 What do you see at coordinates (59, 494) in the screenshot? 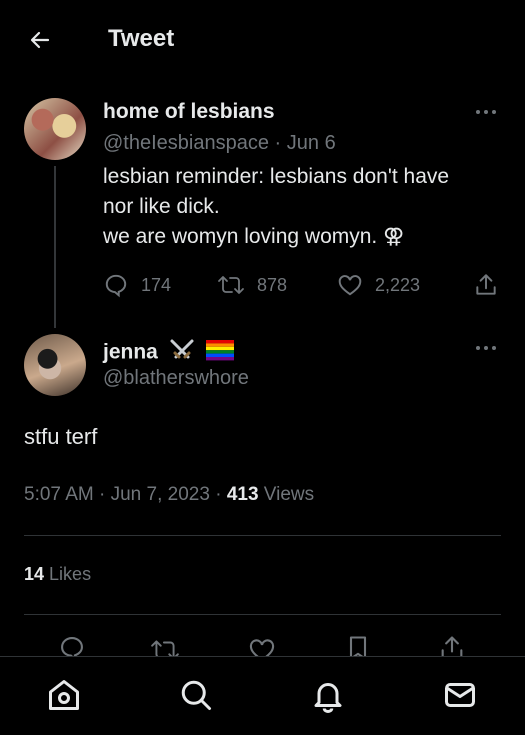
I see `tweet-time: 5:07 AM` at bounding box center [59, 494].